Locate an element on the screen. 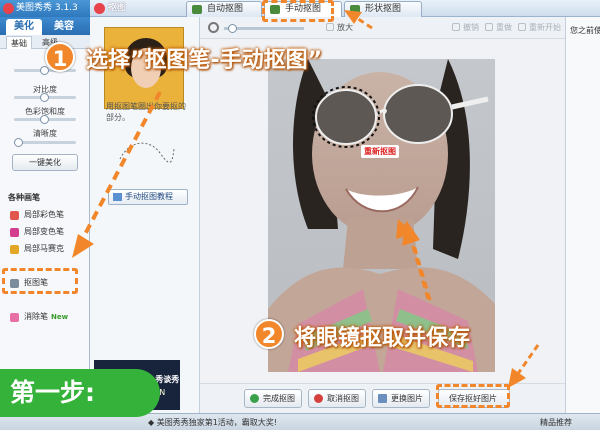  step-2-badge: 2 is located at coordinates (269, 334).